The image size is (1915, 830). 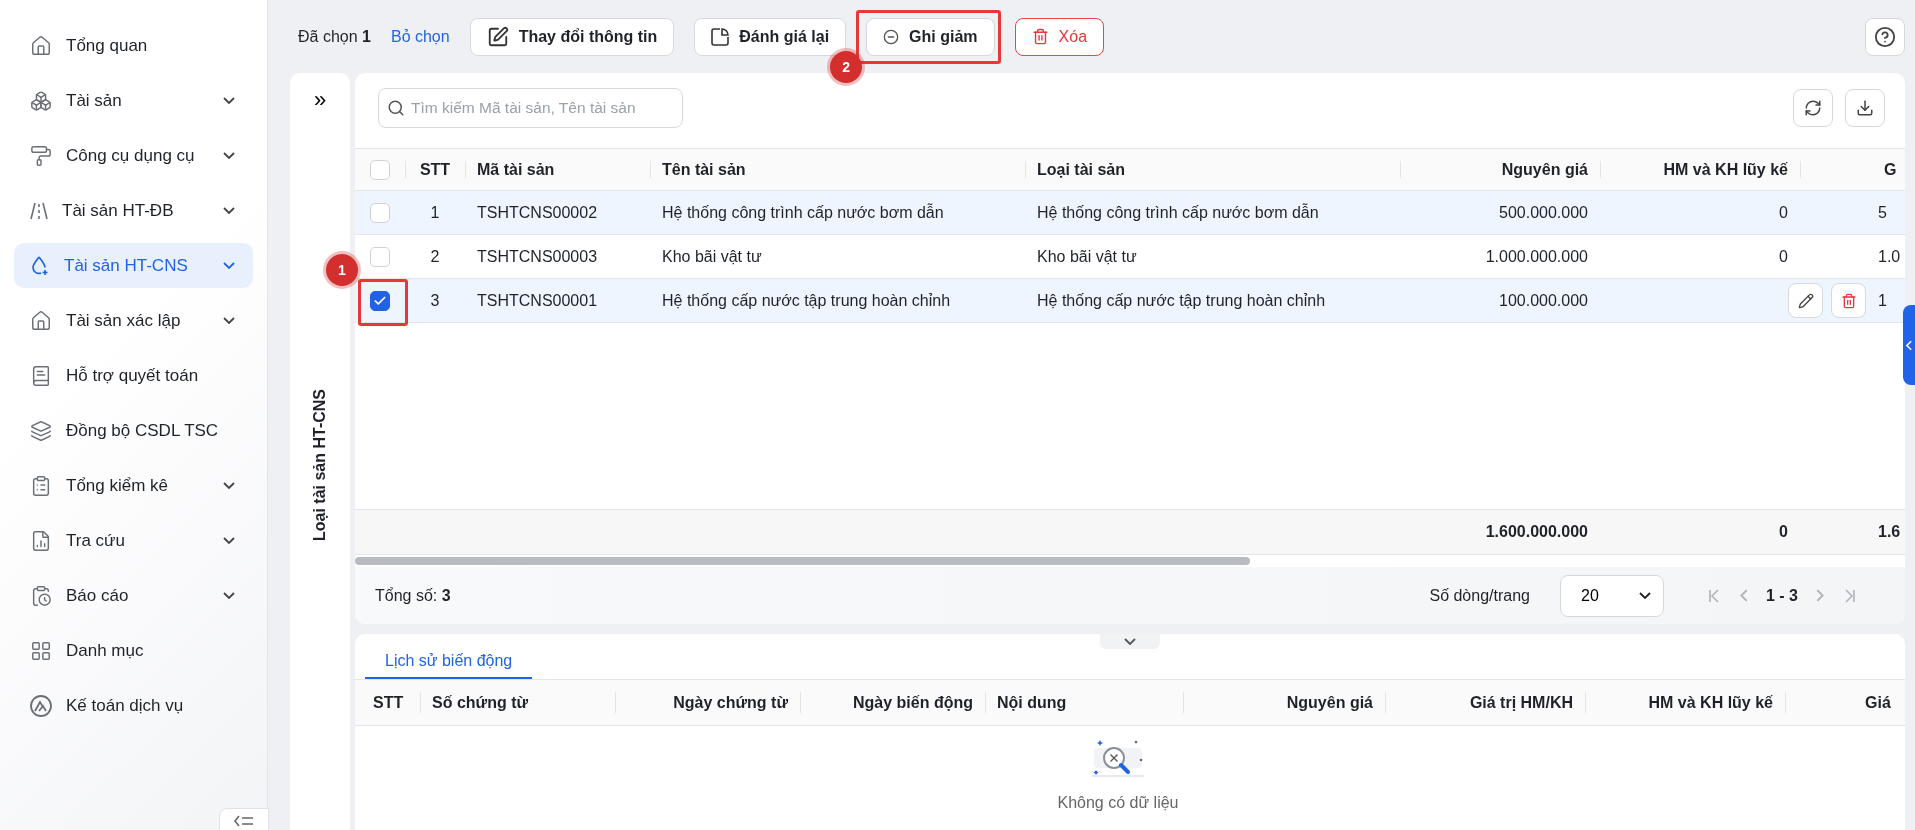 What do you see at coordinates (930, 36) in the screenshot?
I see `toolbar-button: Ghi giảm` at bounding box center [930, 36].